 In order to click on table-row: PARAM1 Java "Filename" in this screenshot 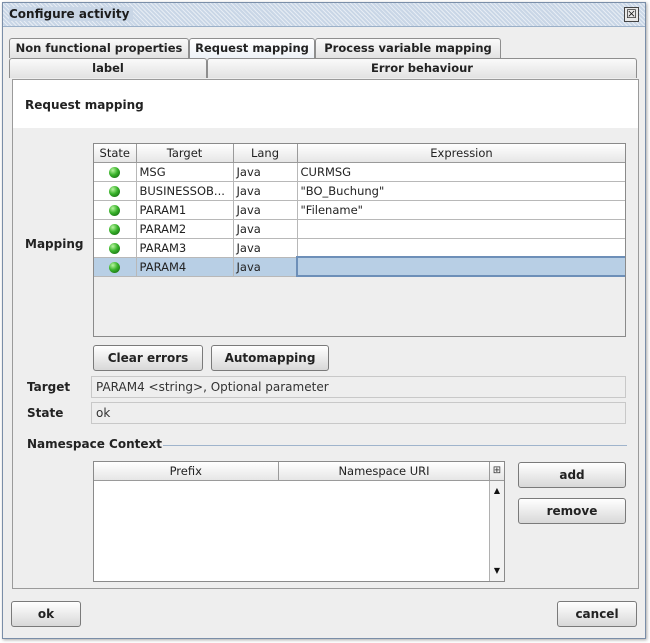, I will do `click(359, 210)`.